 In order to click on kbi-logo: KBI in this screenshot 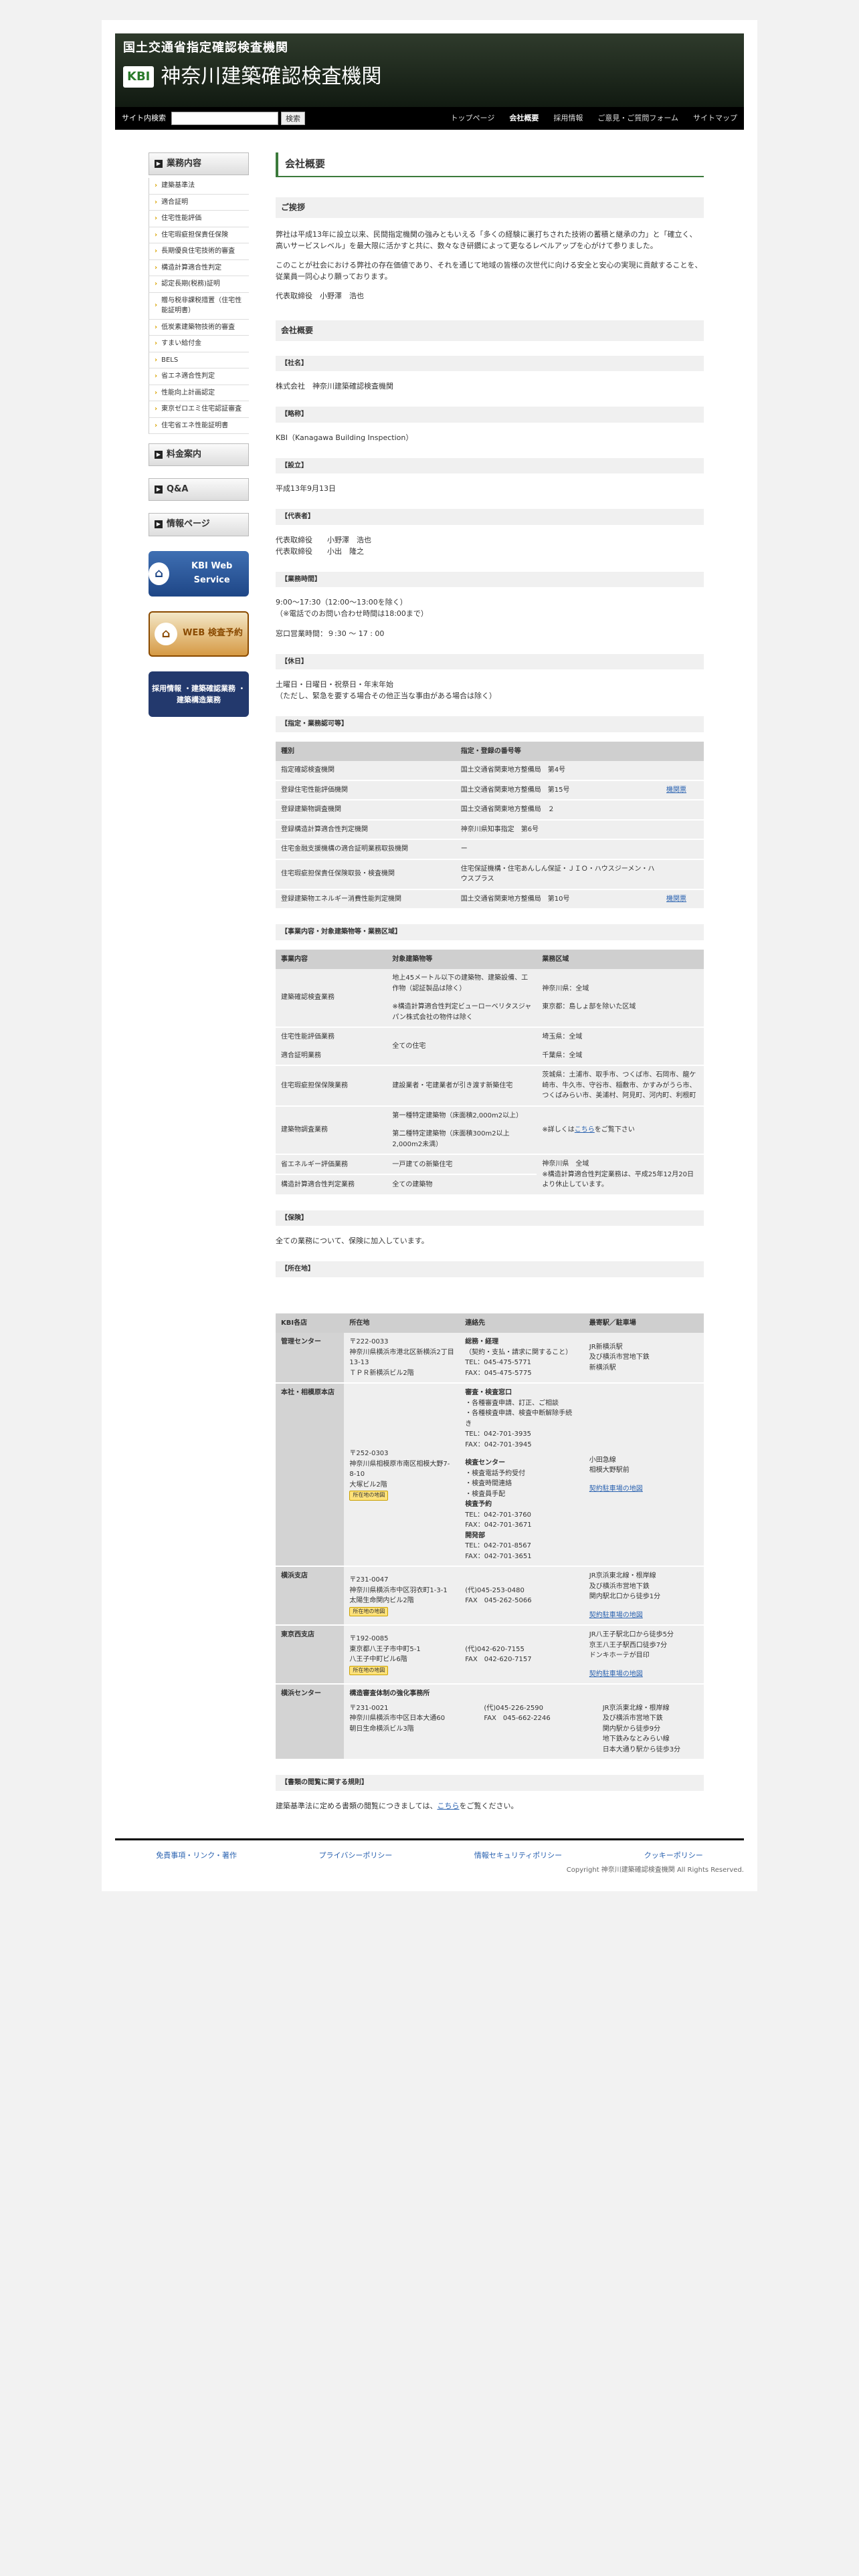, I will do `click(139, 77)`.